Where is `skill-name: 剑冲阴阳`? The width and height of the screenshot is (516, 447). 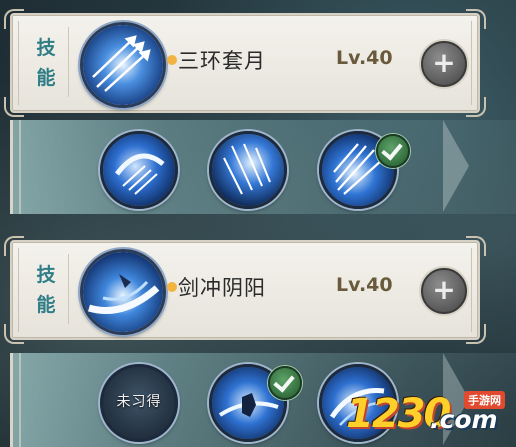
skill-name: 剑冲阴阳 is located at coordinates (222, 288).